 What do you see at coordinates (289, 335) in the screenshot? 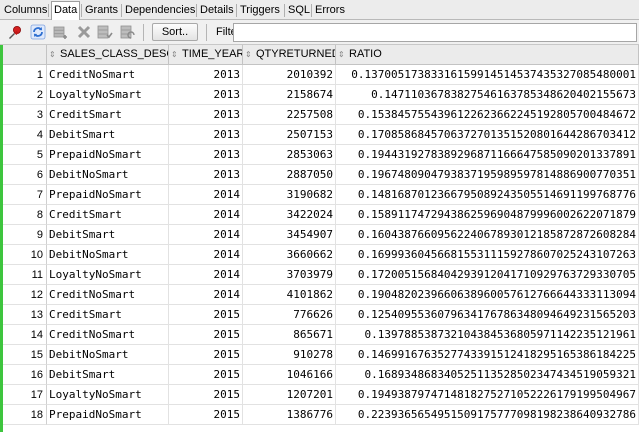
I see `cell-qtyreturned: 865671` at bounding box center [289, 335].